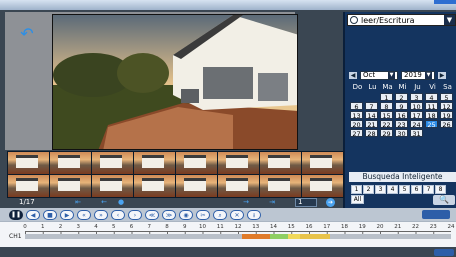 This screenshot has width=456, height=257. What do you see at coordinates (67, 214) in the screenshot?
I see `play-icon: ▶` at bounding box center [67, 214].